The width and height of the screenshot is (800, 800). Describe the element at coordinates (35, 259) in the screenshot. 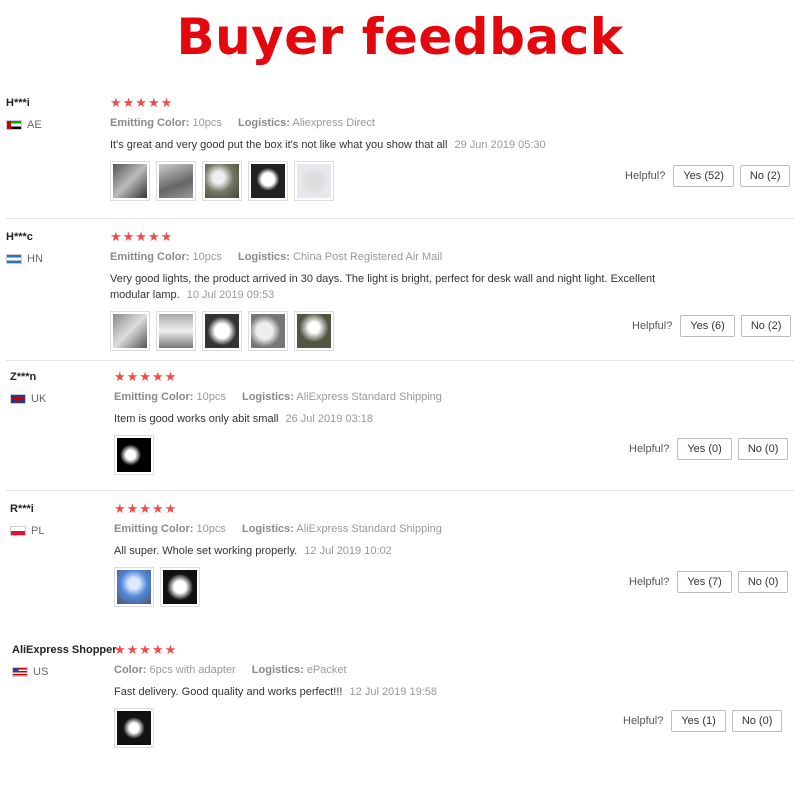

I see `country-code: HN` at that location.